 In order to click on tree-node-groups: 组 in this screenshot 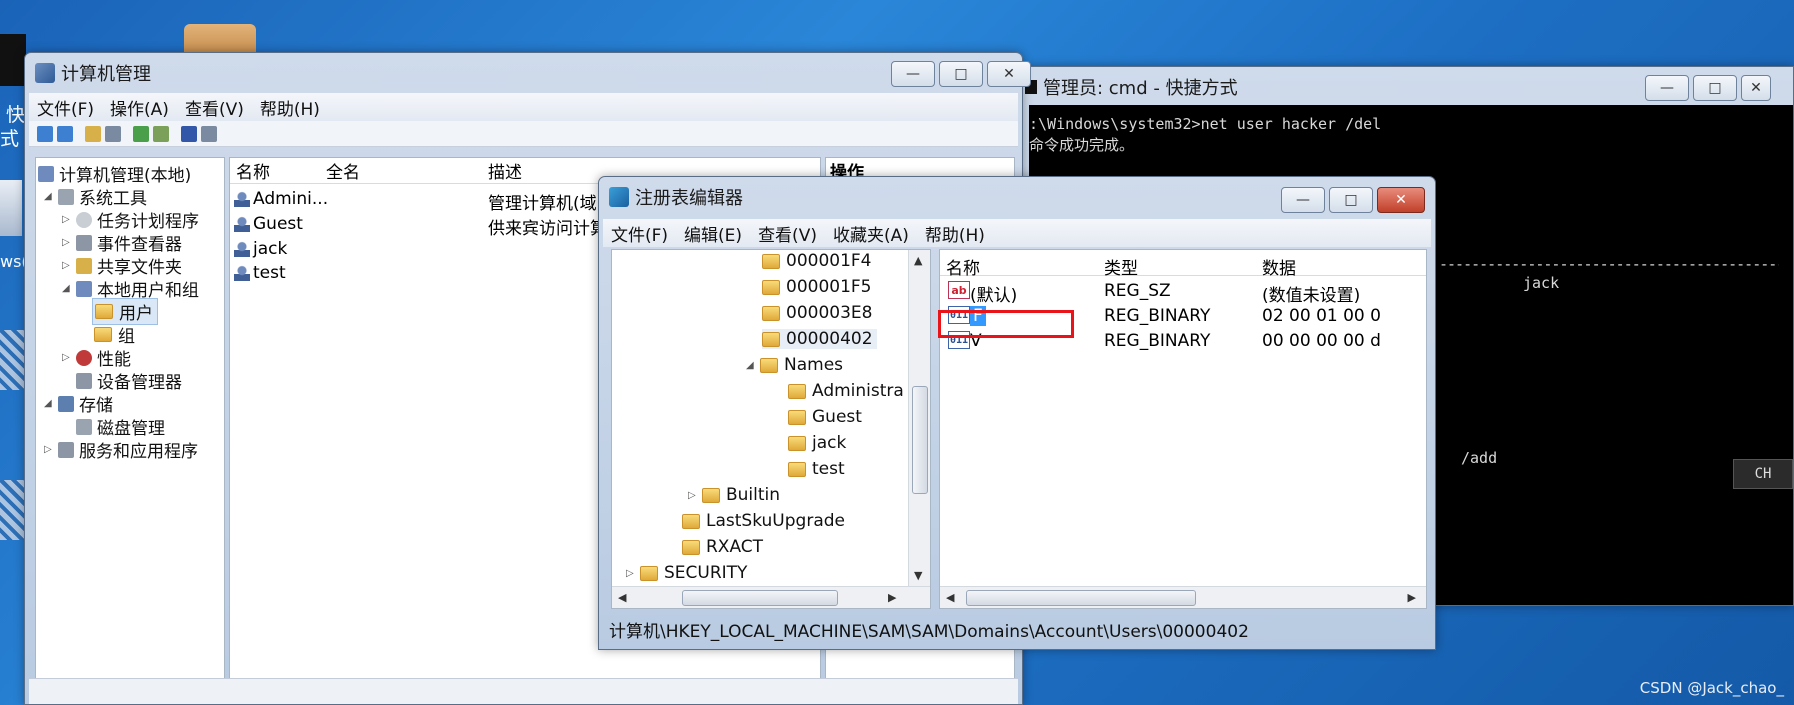, I will do `click(114, 334)`.